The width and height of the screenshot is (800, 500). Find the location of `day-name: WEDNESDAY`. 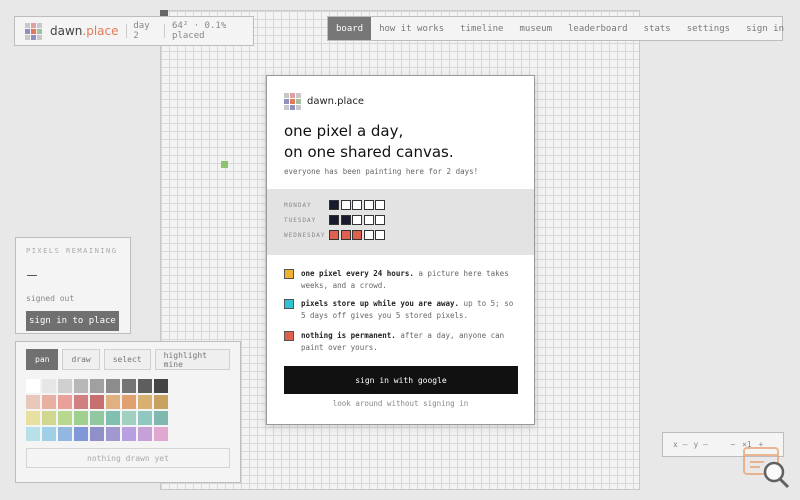

day-name: WEDNESDAY is located at coordinates (305, 235).